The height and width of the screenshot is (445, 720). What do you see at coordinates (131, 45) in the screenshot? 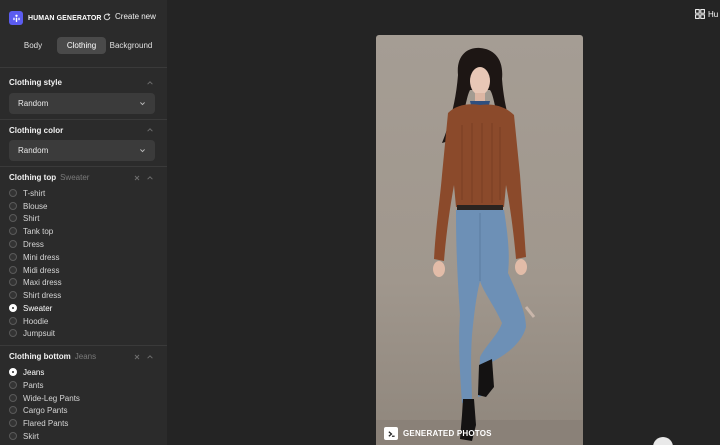
I see `tab-background: Background` at bounding box center [131, 45].